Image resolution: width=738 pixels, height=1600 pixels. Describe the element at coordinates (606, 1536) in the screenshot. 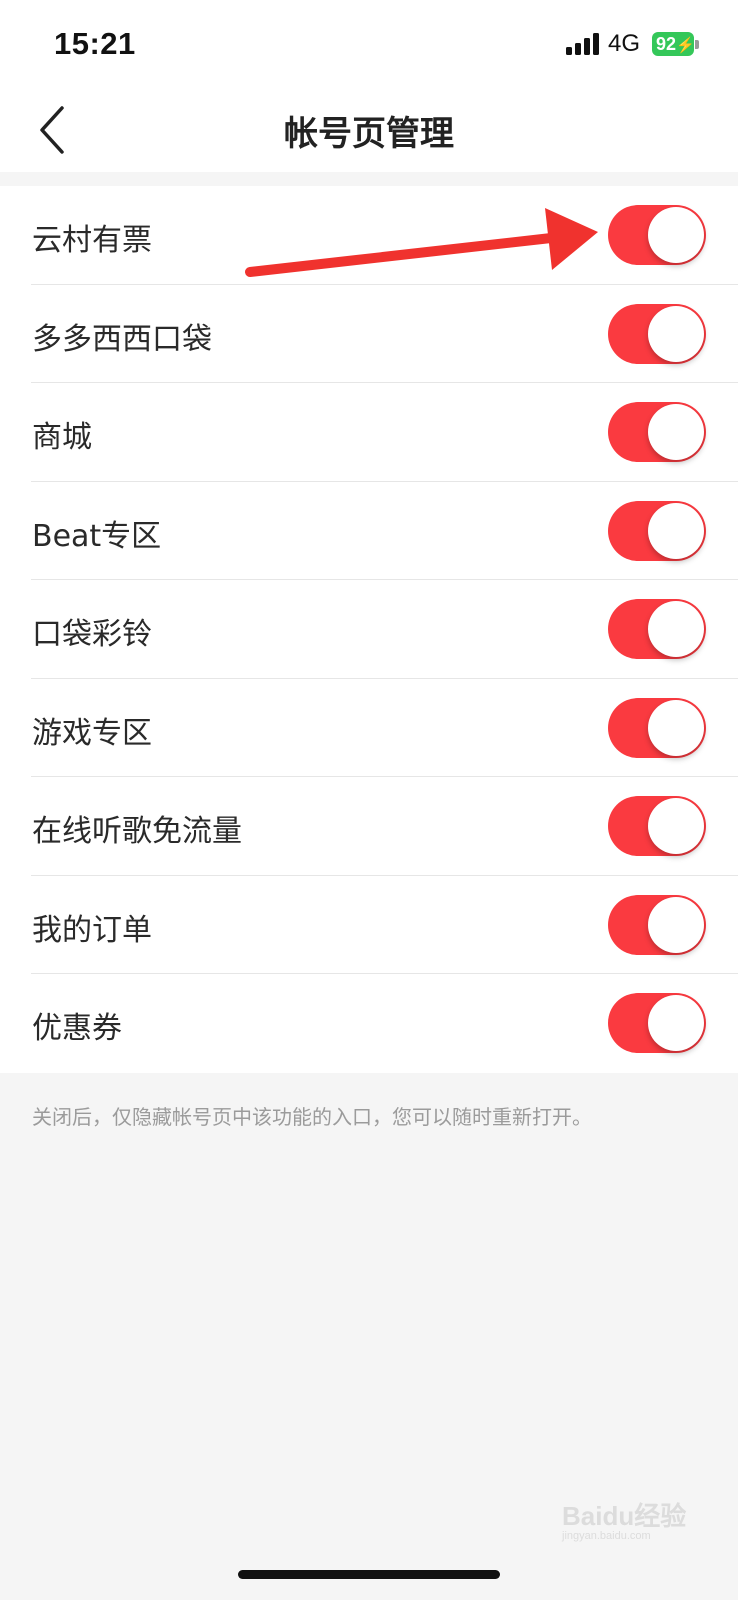

I see `watermark-subtext: jingyan.baidu.com` at that location.